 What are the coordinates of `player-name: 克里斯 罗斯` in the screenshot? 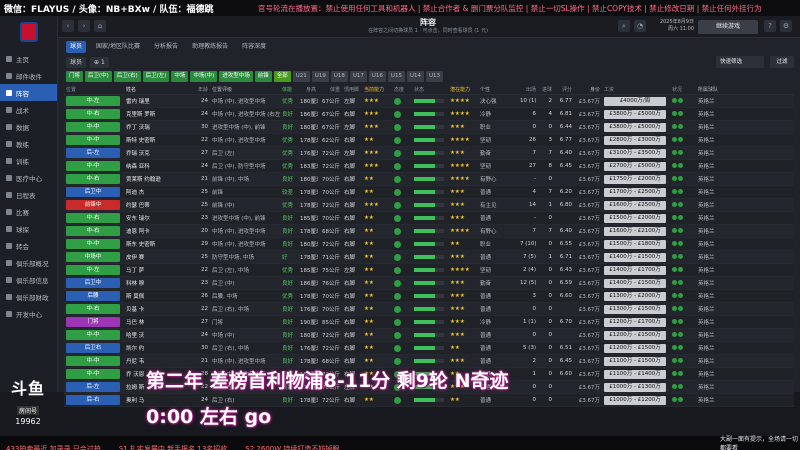 It's located at (160, 114).